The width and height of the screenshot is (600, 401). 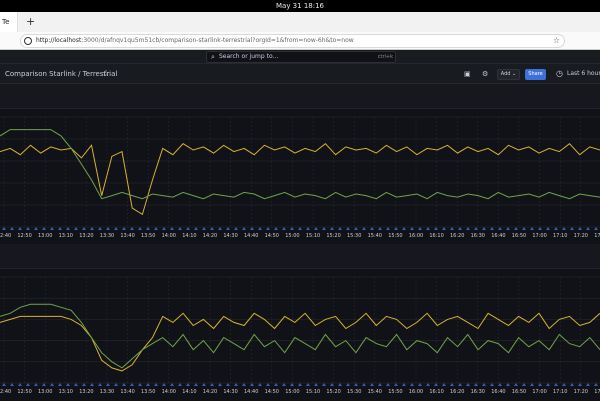 I want to click on share-button: Share, so click(x=535, y=74).